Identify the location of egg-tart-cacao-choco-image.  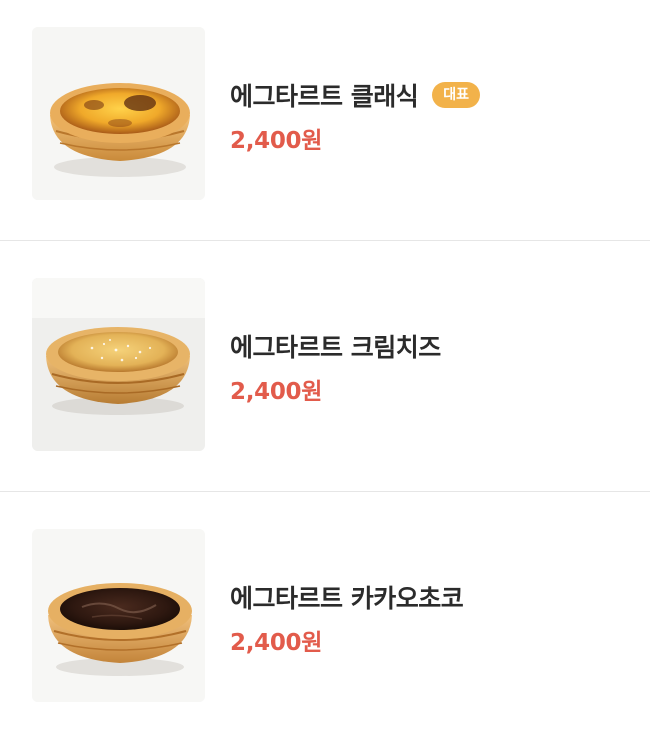
(118, 615).